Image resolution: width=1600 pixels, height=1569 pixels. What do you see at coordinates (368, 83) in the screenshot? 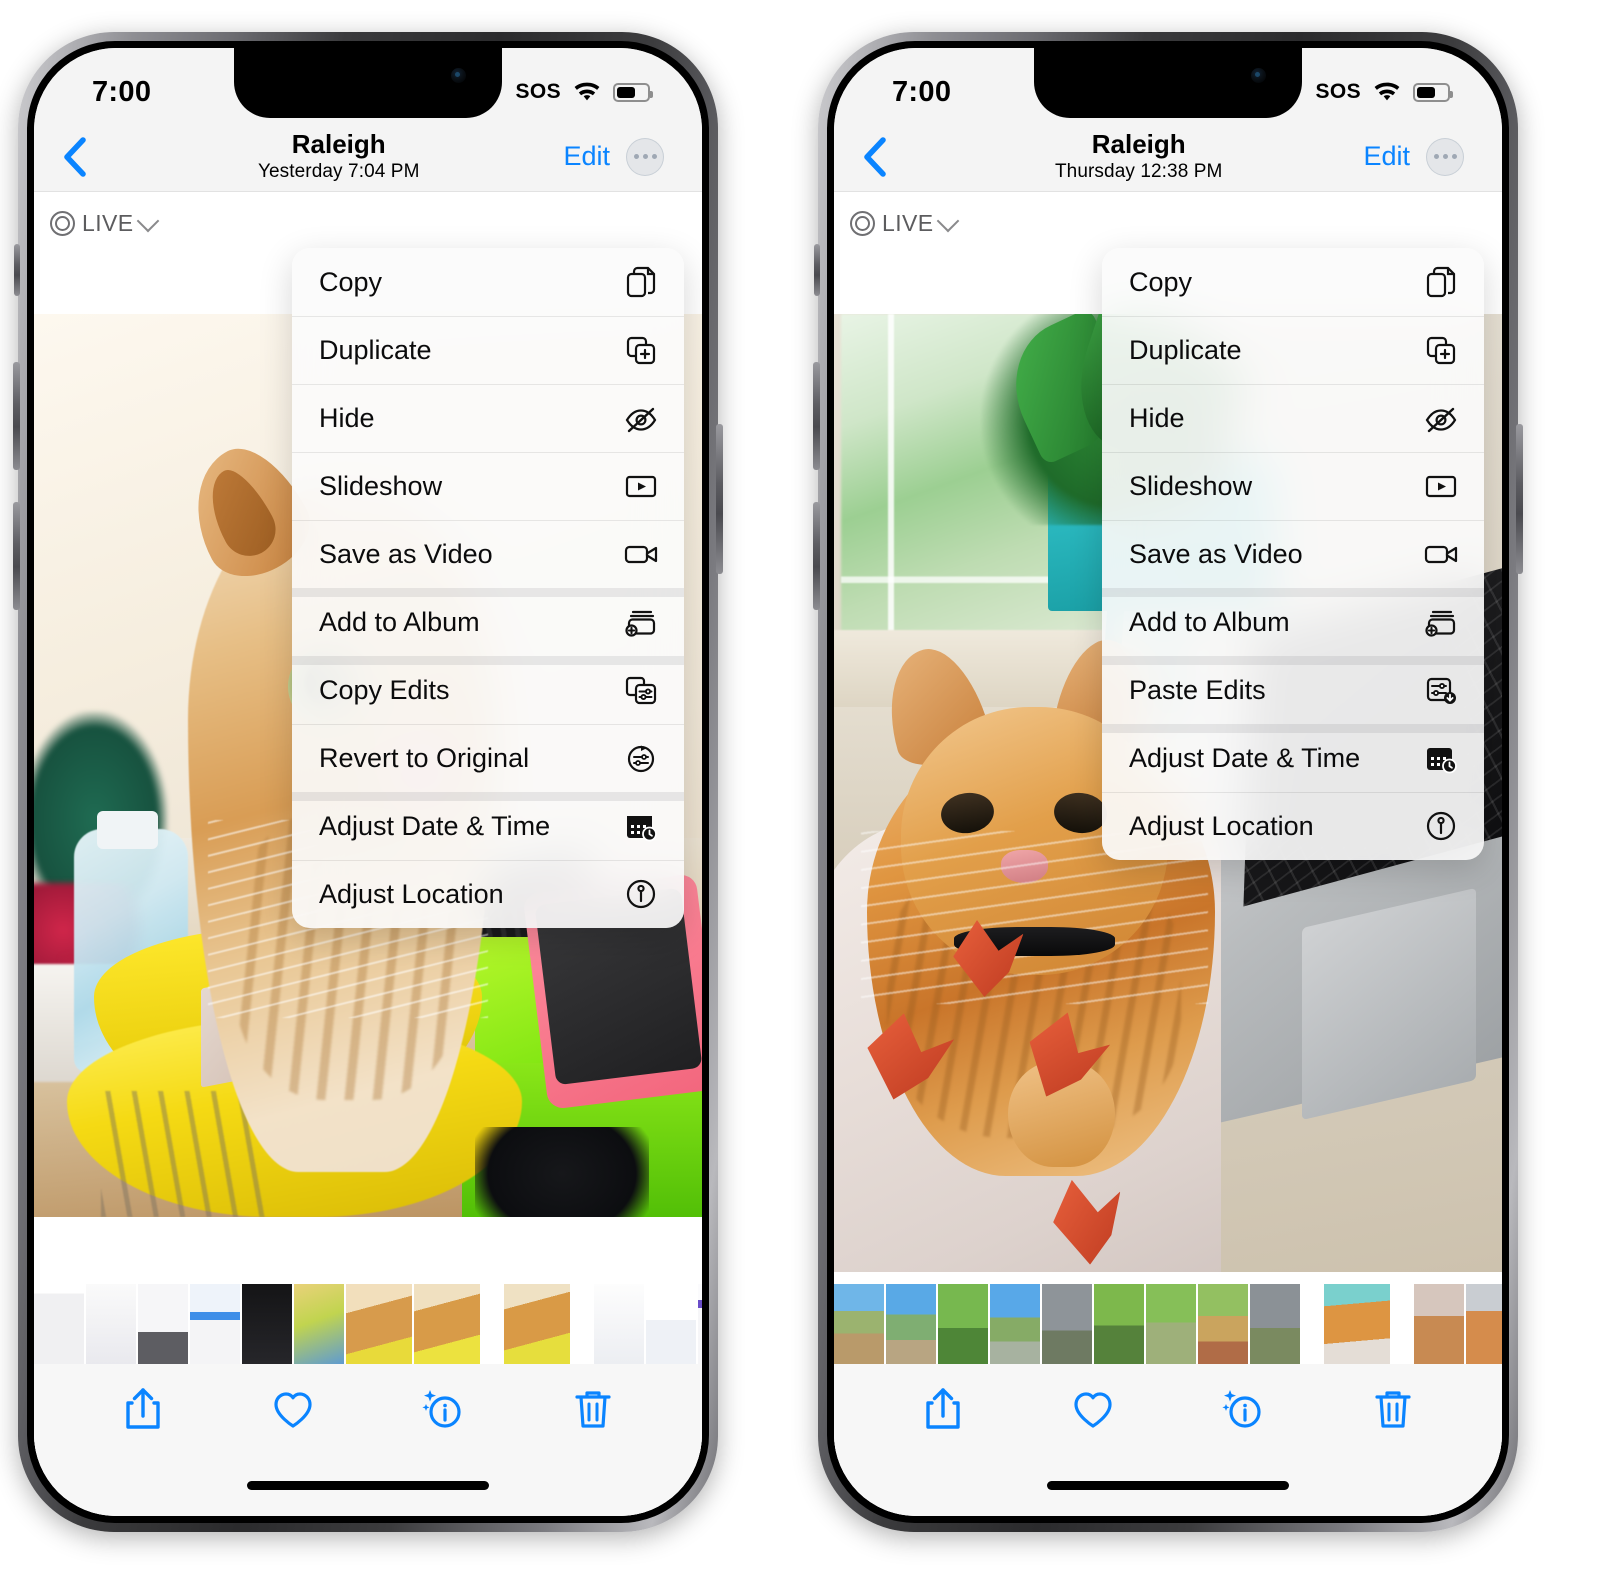
I see `notch` at bounding box center [368, 83].